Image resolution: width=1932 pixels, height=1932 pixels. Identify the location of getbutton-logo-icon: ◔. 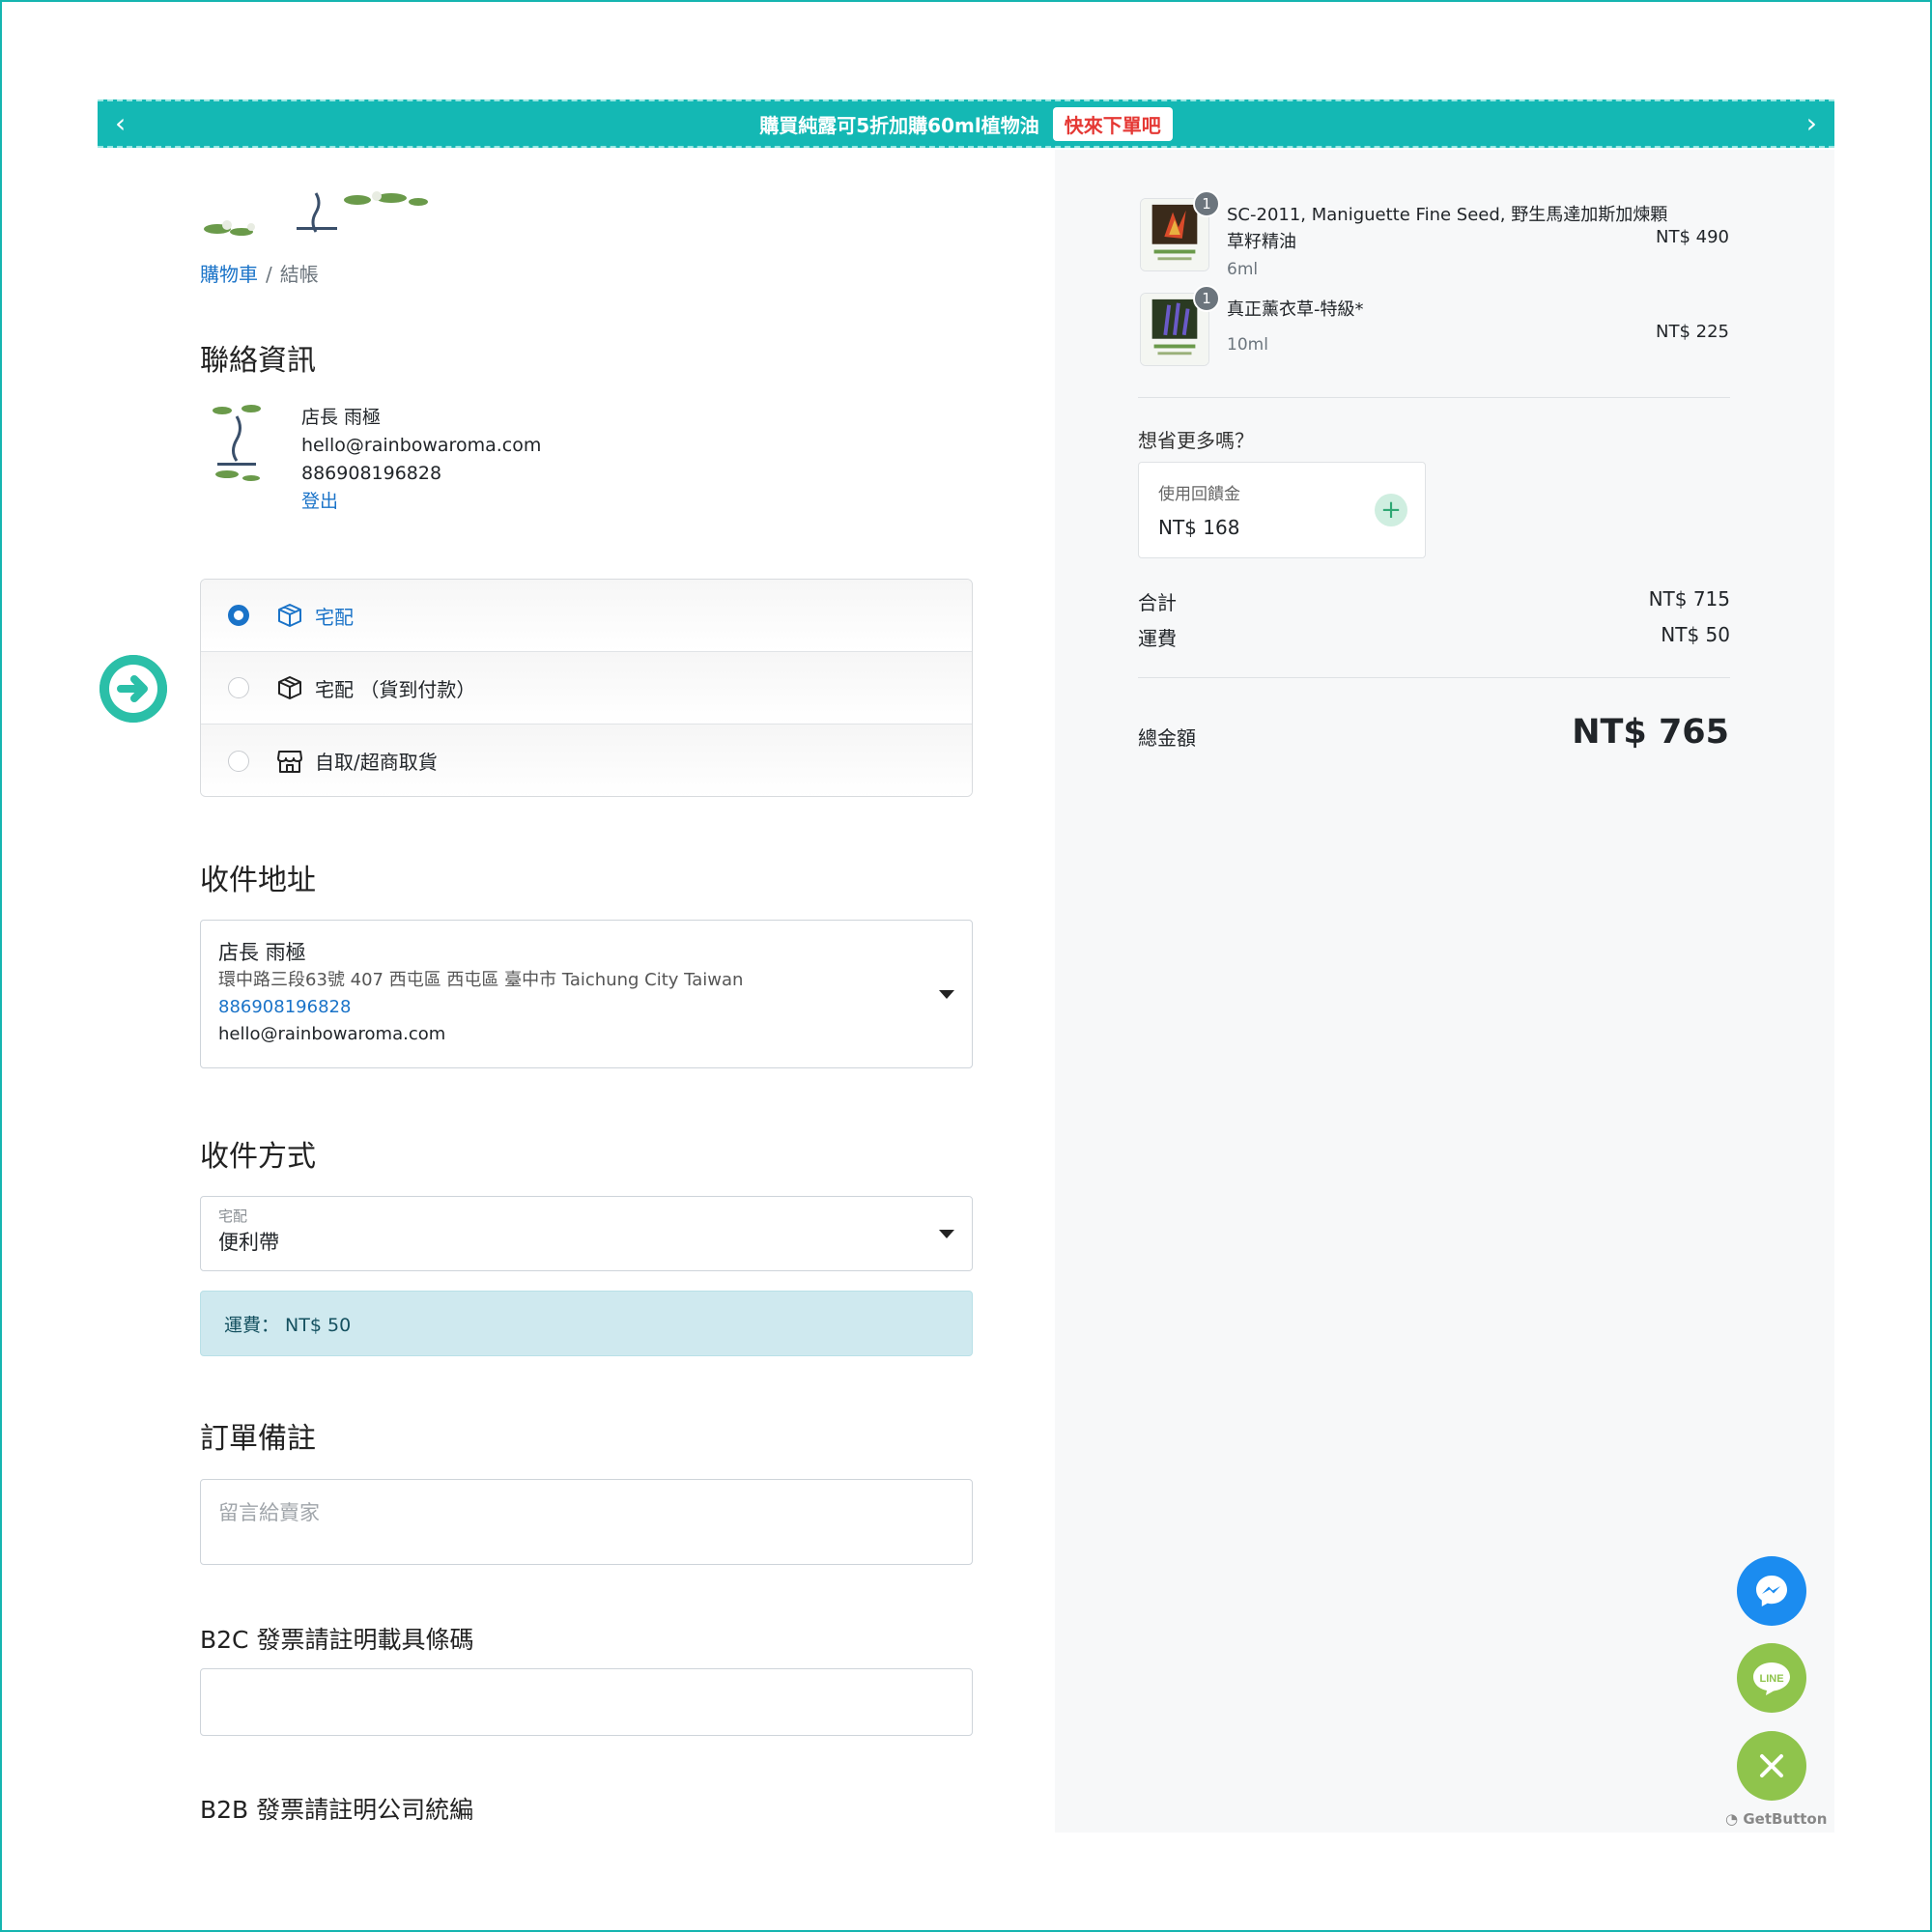
(1732, 1819).